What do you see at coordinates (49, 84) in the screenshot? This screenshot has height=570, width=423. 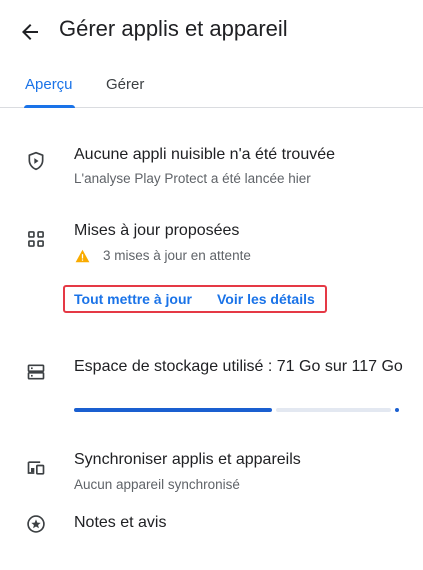 I see `tab-overview: Aperçu` at bounding box center [49, 84].